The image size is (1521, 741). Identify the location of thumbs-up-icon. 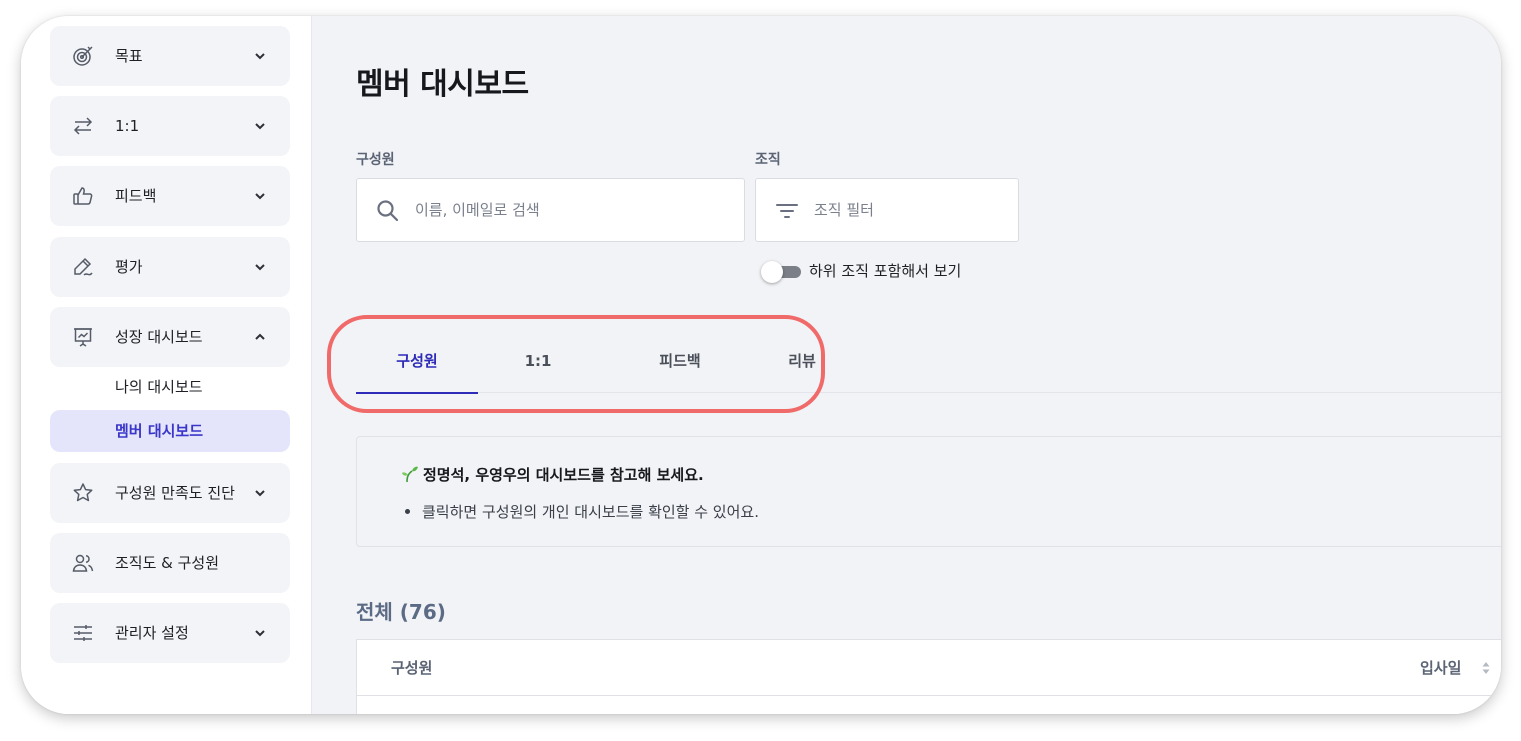
(83, 196).